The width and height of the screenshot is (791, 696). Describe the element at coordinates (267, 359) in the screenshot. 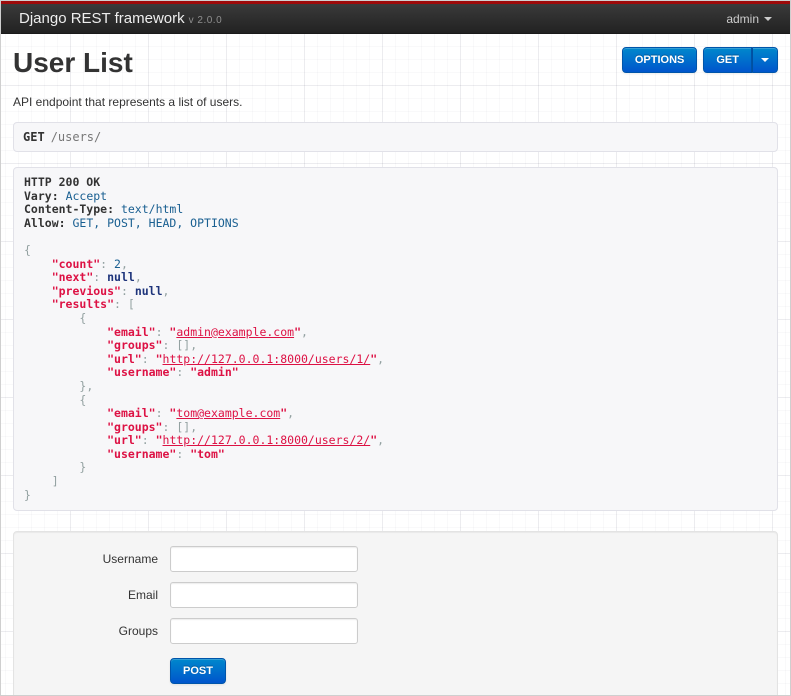

I see `json-value-link: http://127.0.0.1:8000/users/1/` at that location.